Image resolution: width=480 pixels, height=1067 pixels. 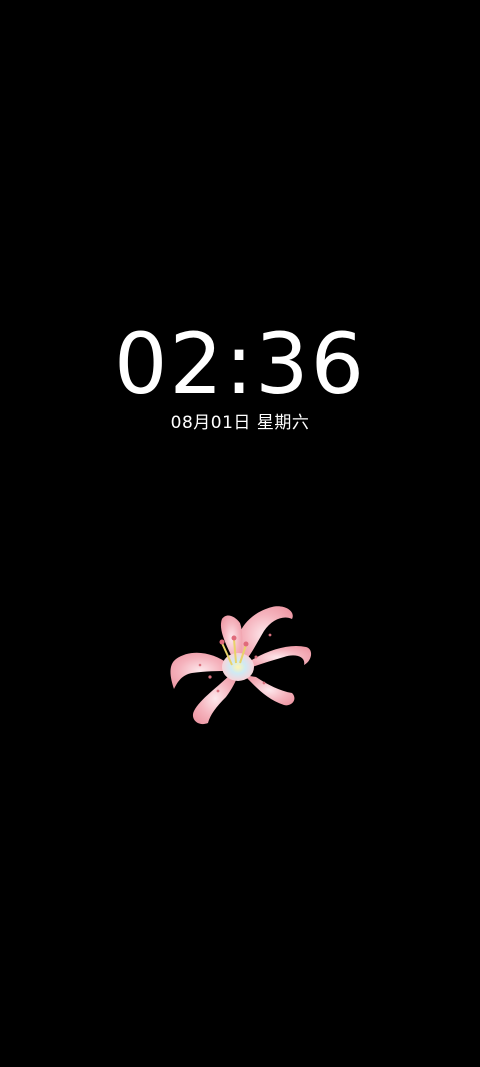 What do you see at coordinates (240, 364) in the screenshot?
I see `clock-time: 02:36` at bounding box center [240, 364].